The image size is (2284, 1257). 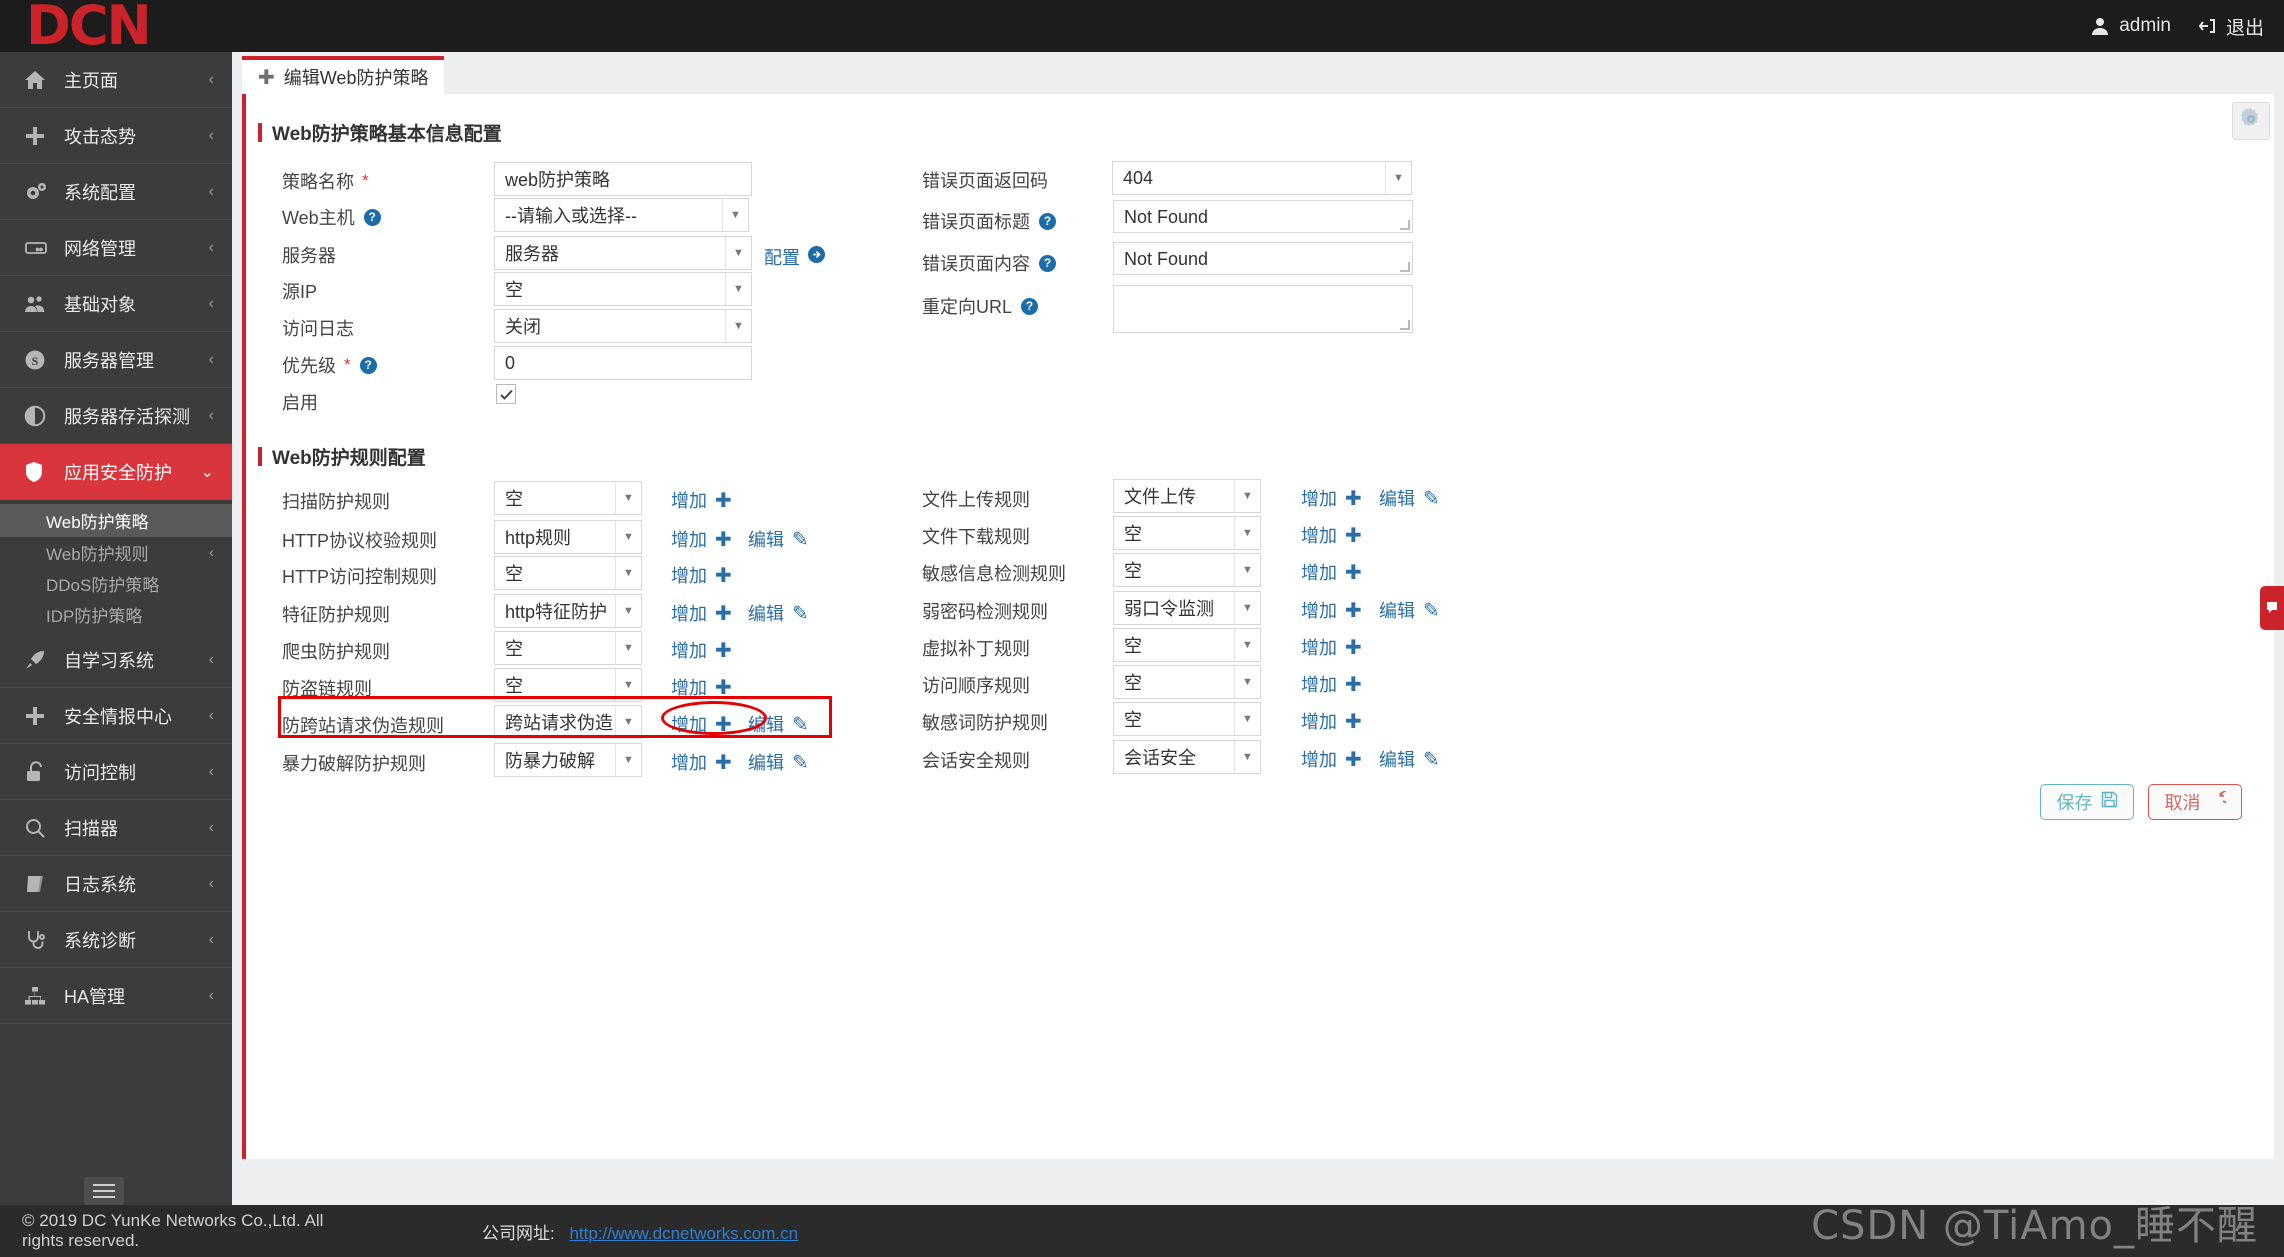 I want to click on web-host-select: --请输入或选择-- ▼, so click(x=621, y=215).